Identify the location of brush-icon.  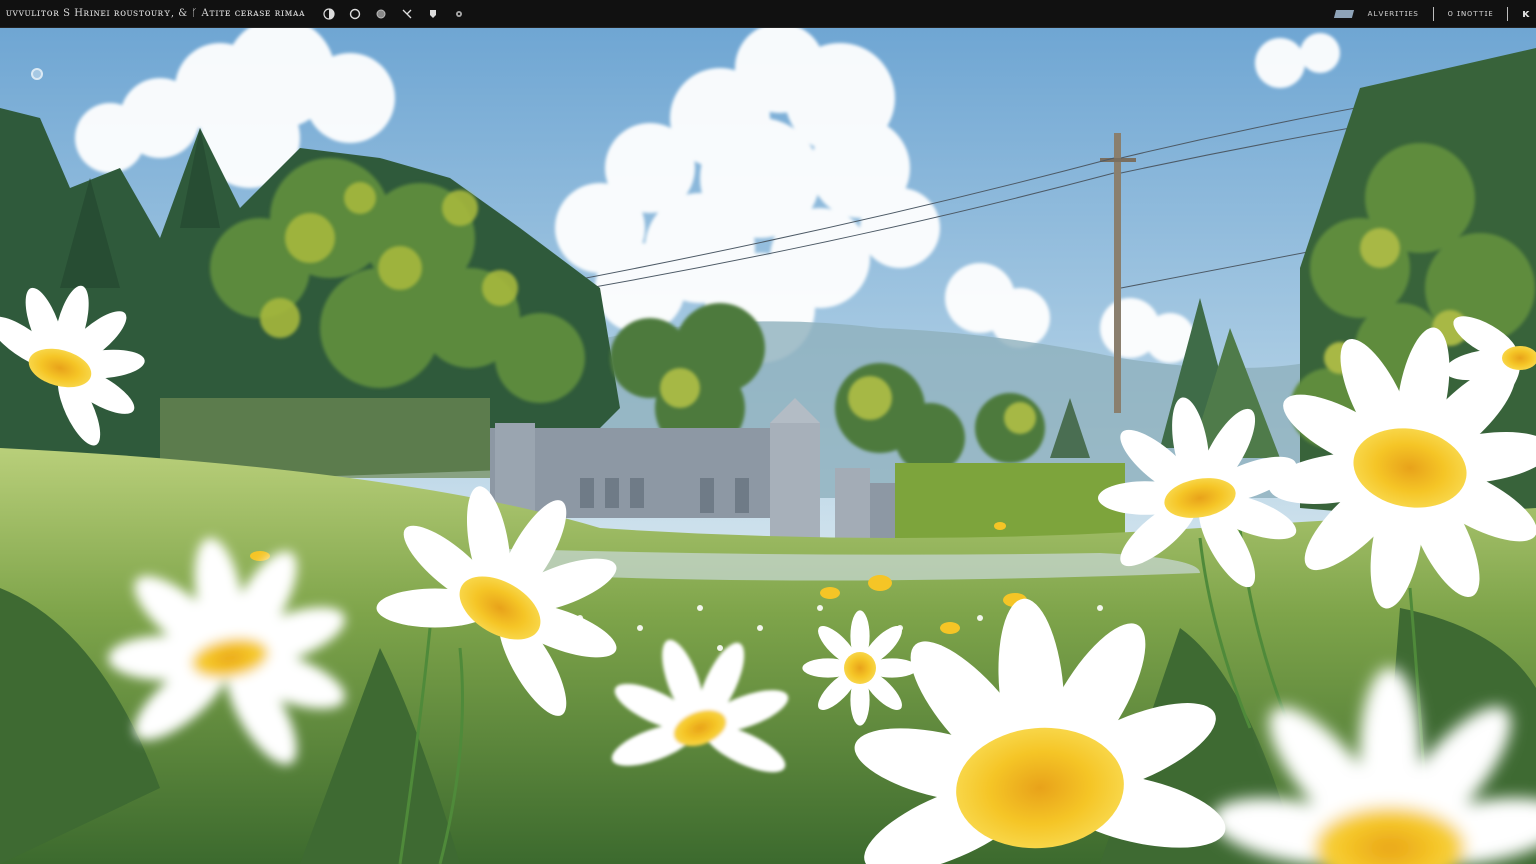
(433, 14).